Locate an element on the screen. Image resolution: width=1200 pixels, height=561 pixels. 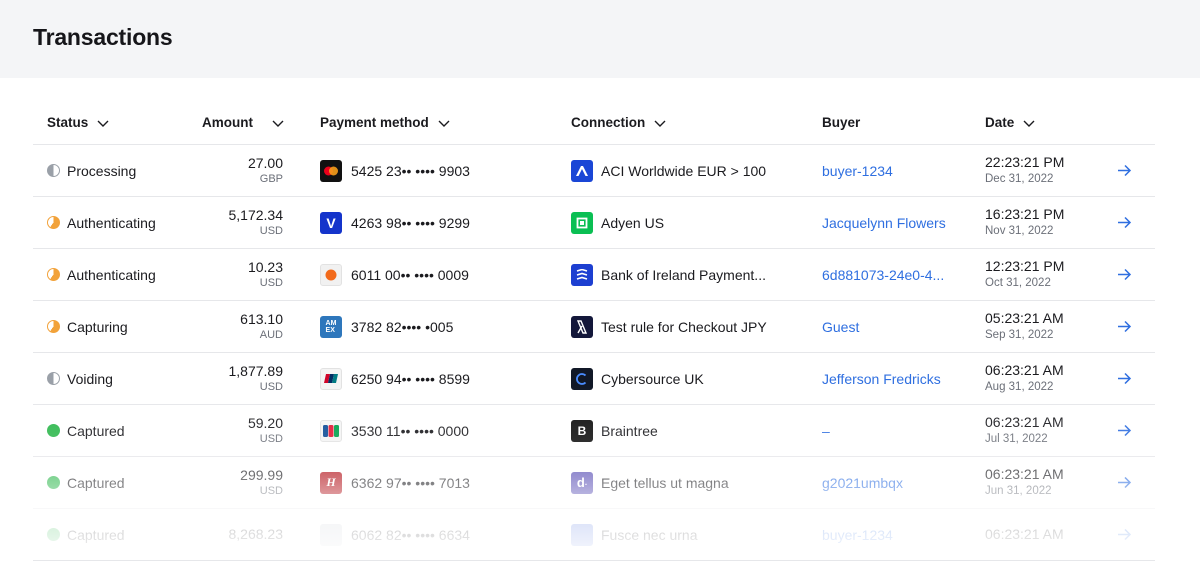
page-header: Transactions is located at coordinates (600, 39).